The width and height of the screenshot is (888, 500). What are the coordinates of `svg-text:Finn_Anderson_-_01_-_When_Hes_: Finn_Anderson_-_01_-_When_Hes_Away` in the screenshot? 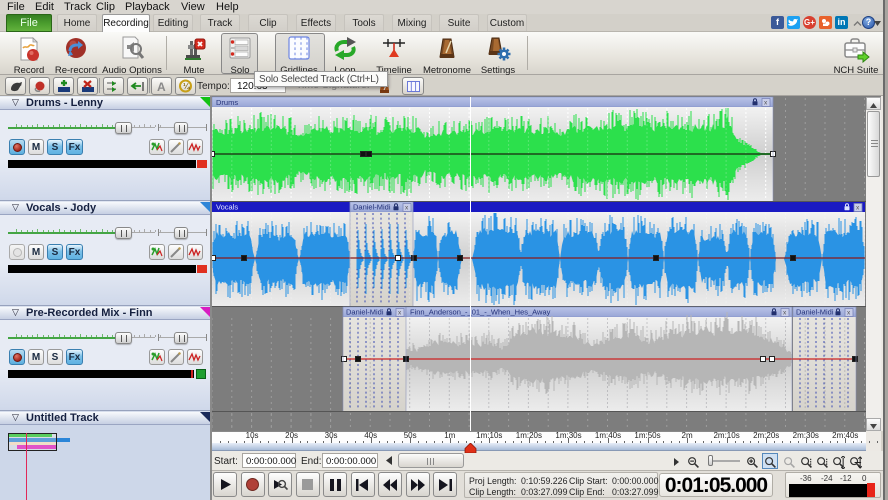 It's located at (480, 312).